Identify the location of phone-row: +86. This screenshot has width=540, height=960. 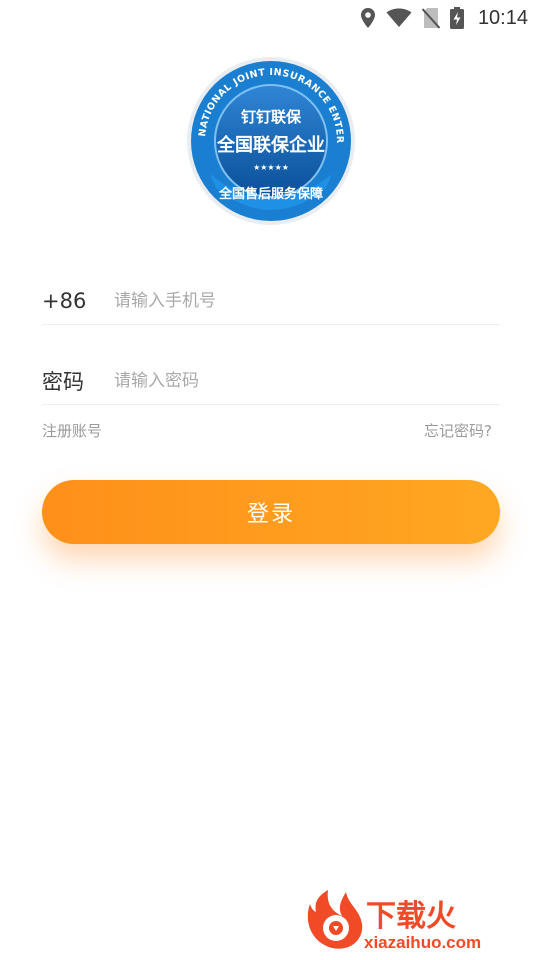
(271, 301).